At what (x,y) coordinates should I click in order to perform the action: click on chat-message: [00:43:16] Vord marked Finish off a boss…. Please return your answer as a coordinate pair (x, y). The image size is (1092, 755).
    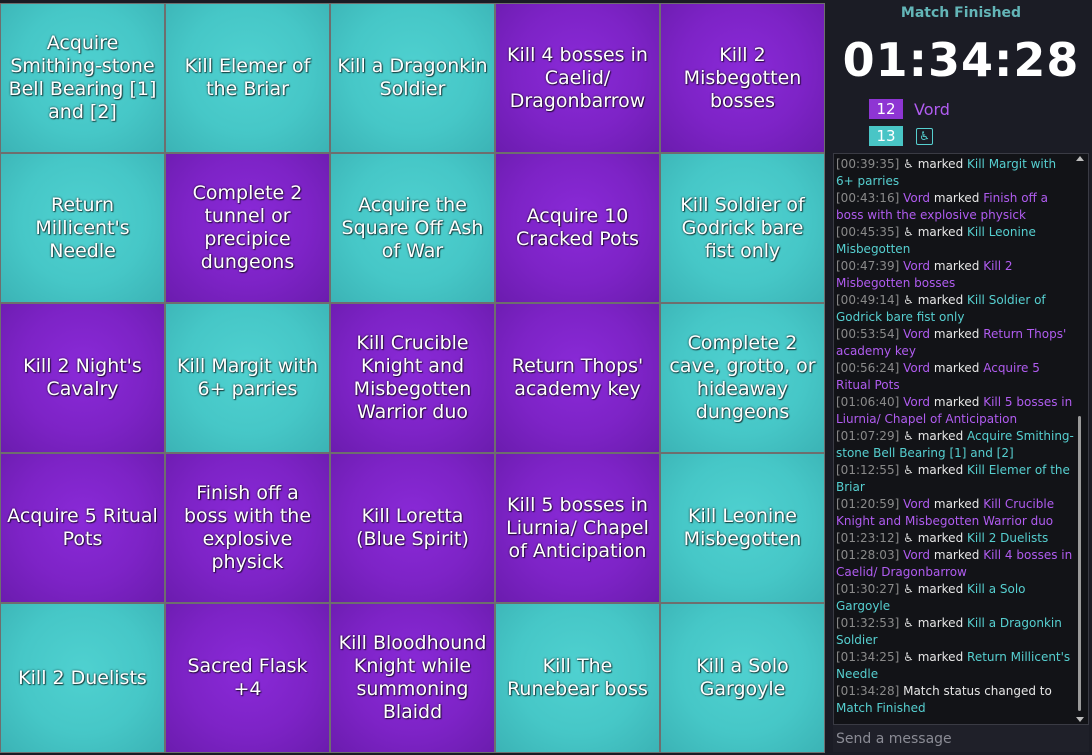
    Looking at the image, I should click on (955, 207).